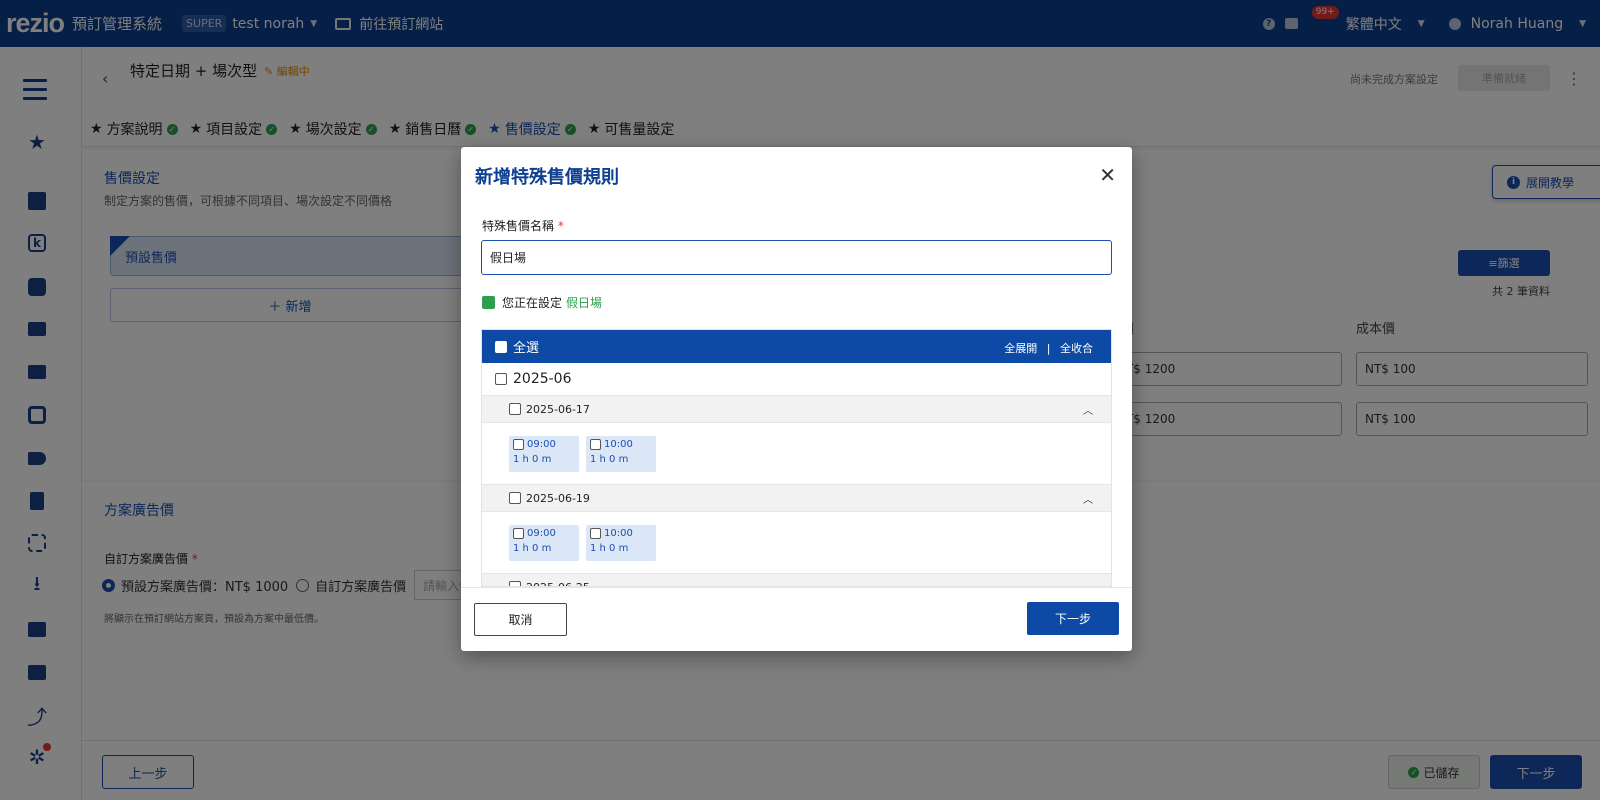  I want to click on date-group: 2025-06-25 ︿, so click(796, 580).